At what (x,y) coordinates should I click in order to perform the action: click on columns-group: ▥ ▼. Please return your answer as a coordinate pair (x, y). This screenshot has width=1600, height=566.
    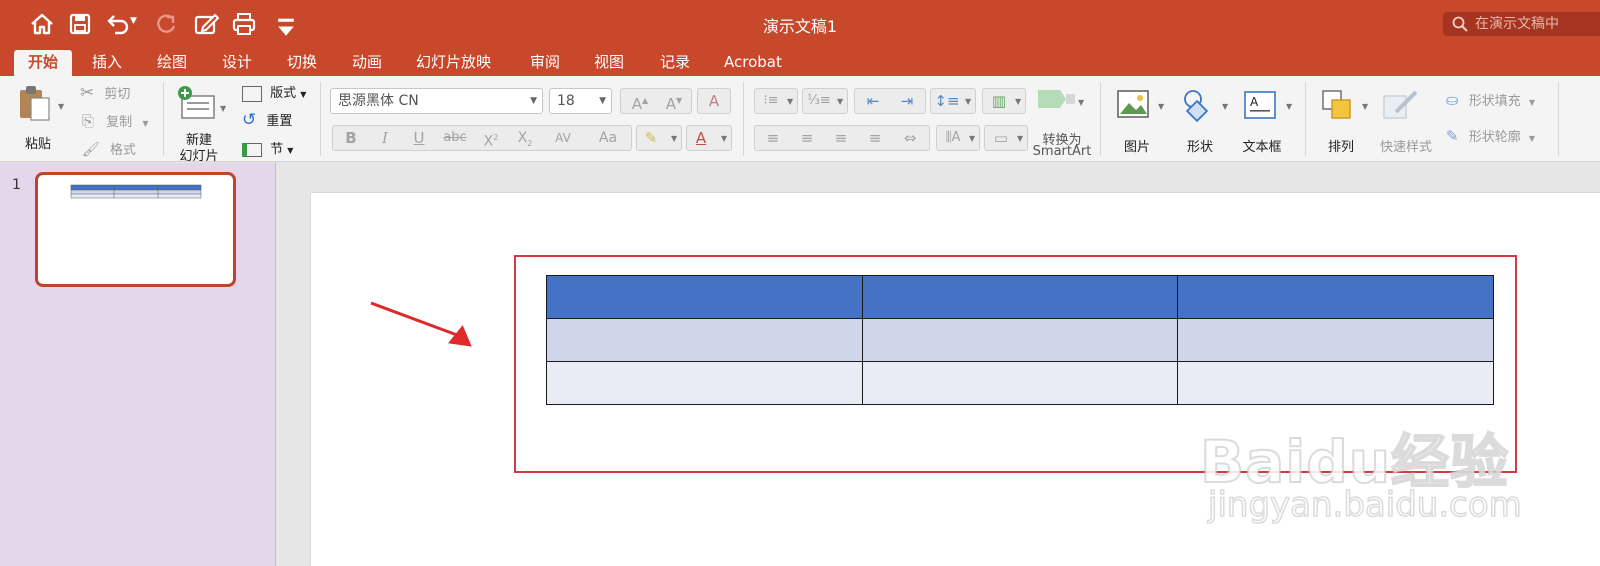
    Looking at the image, I should click on (1004, 101).